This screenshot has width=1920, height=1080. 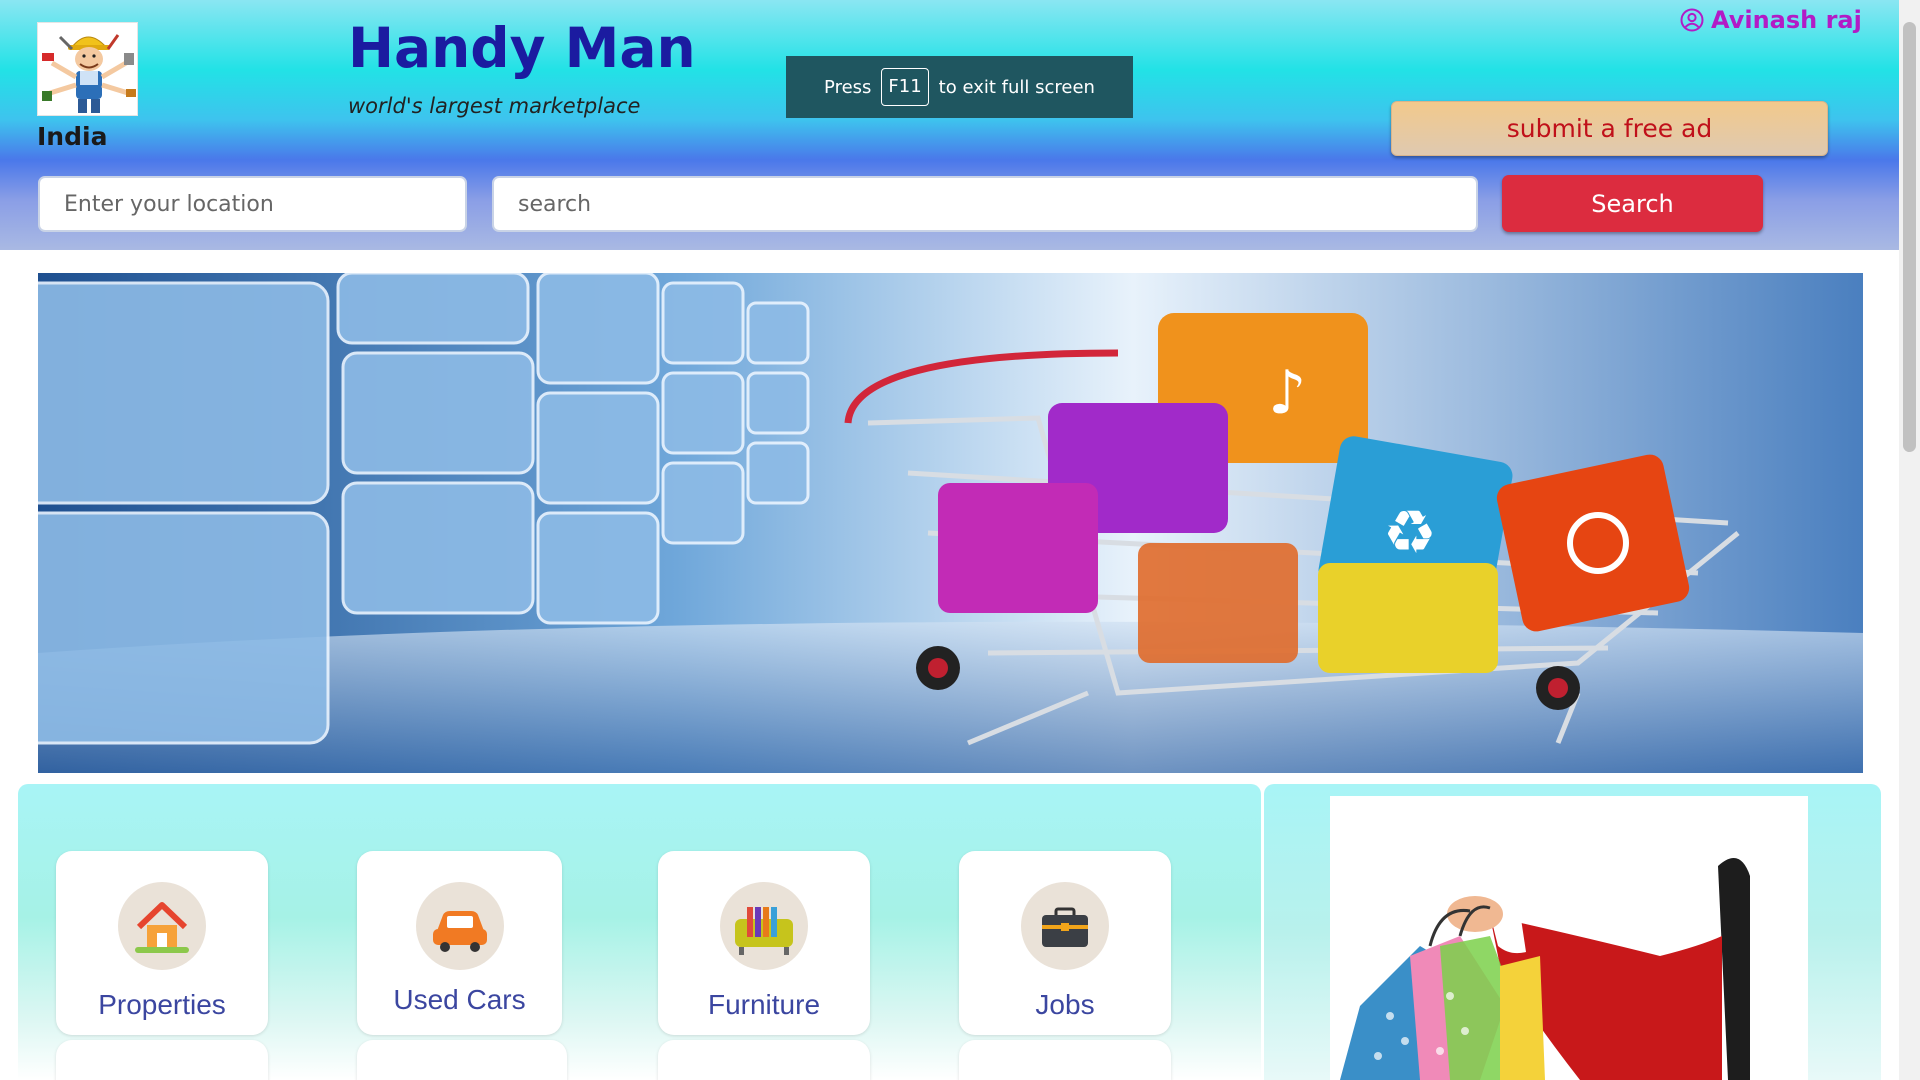 What do you see at coordinates (764, 926) in the screenshot?
I see `sofa-icon` at bounding box center [764, 926].